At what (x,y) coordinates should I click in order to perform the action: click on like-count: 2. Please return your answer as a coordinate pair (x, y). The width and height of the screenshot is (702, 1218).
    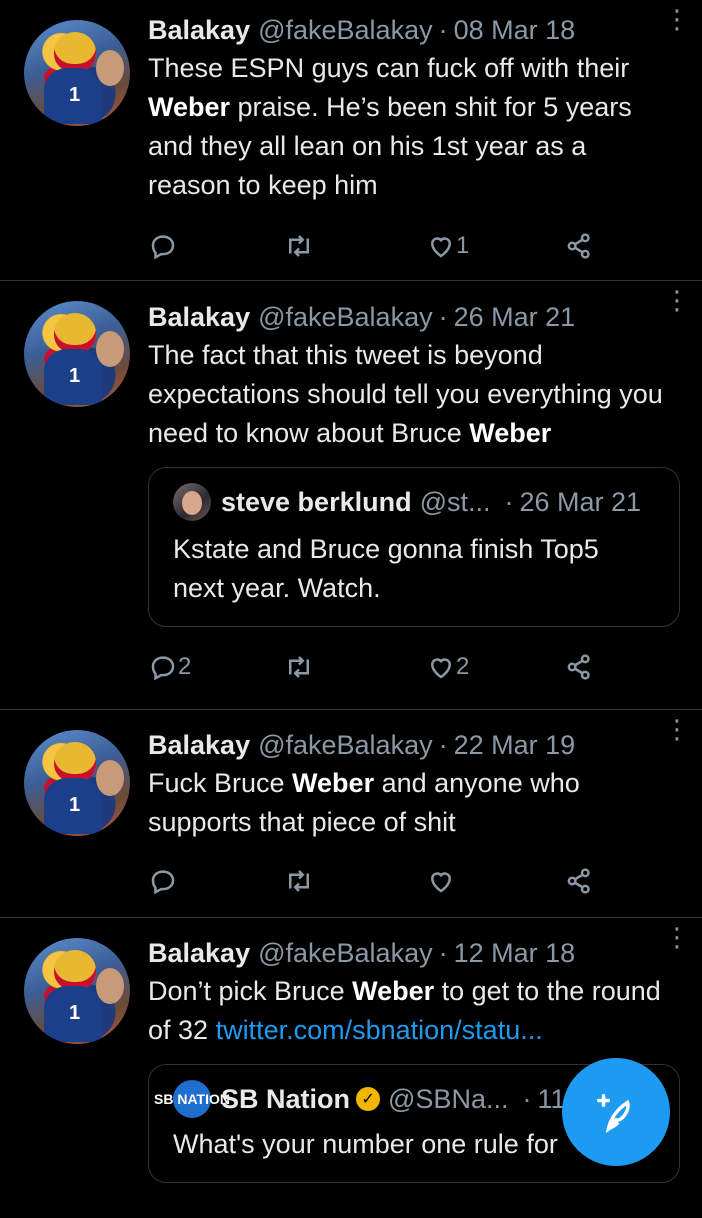
    Looking at the image, I should click on (463, 666).